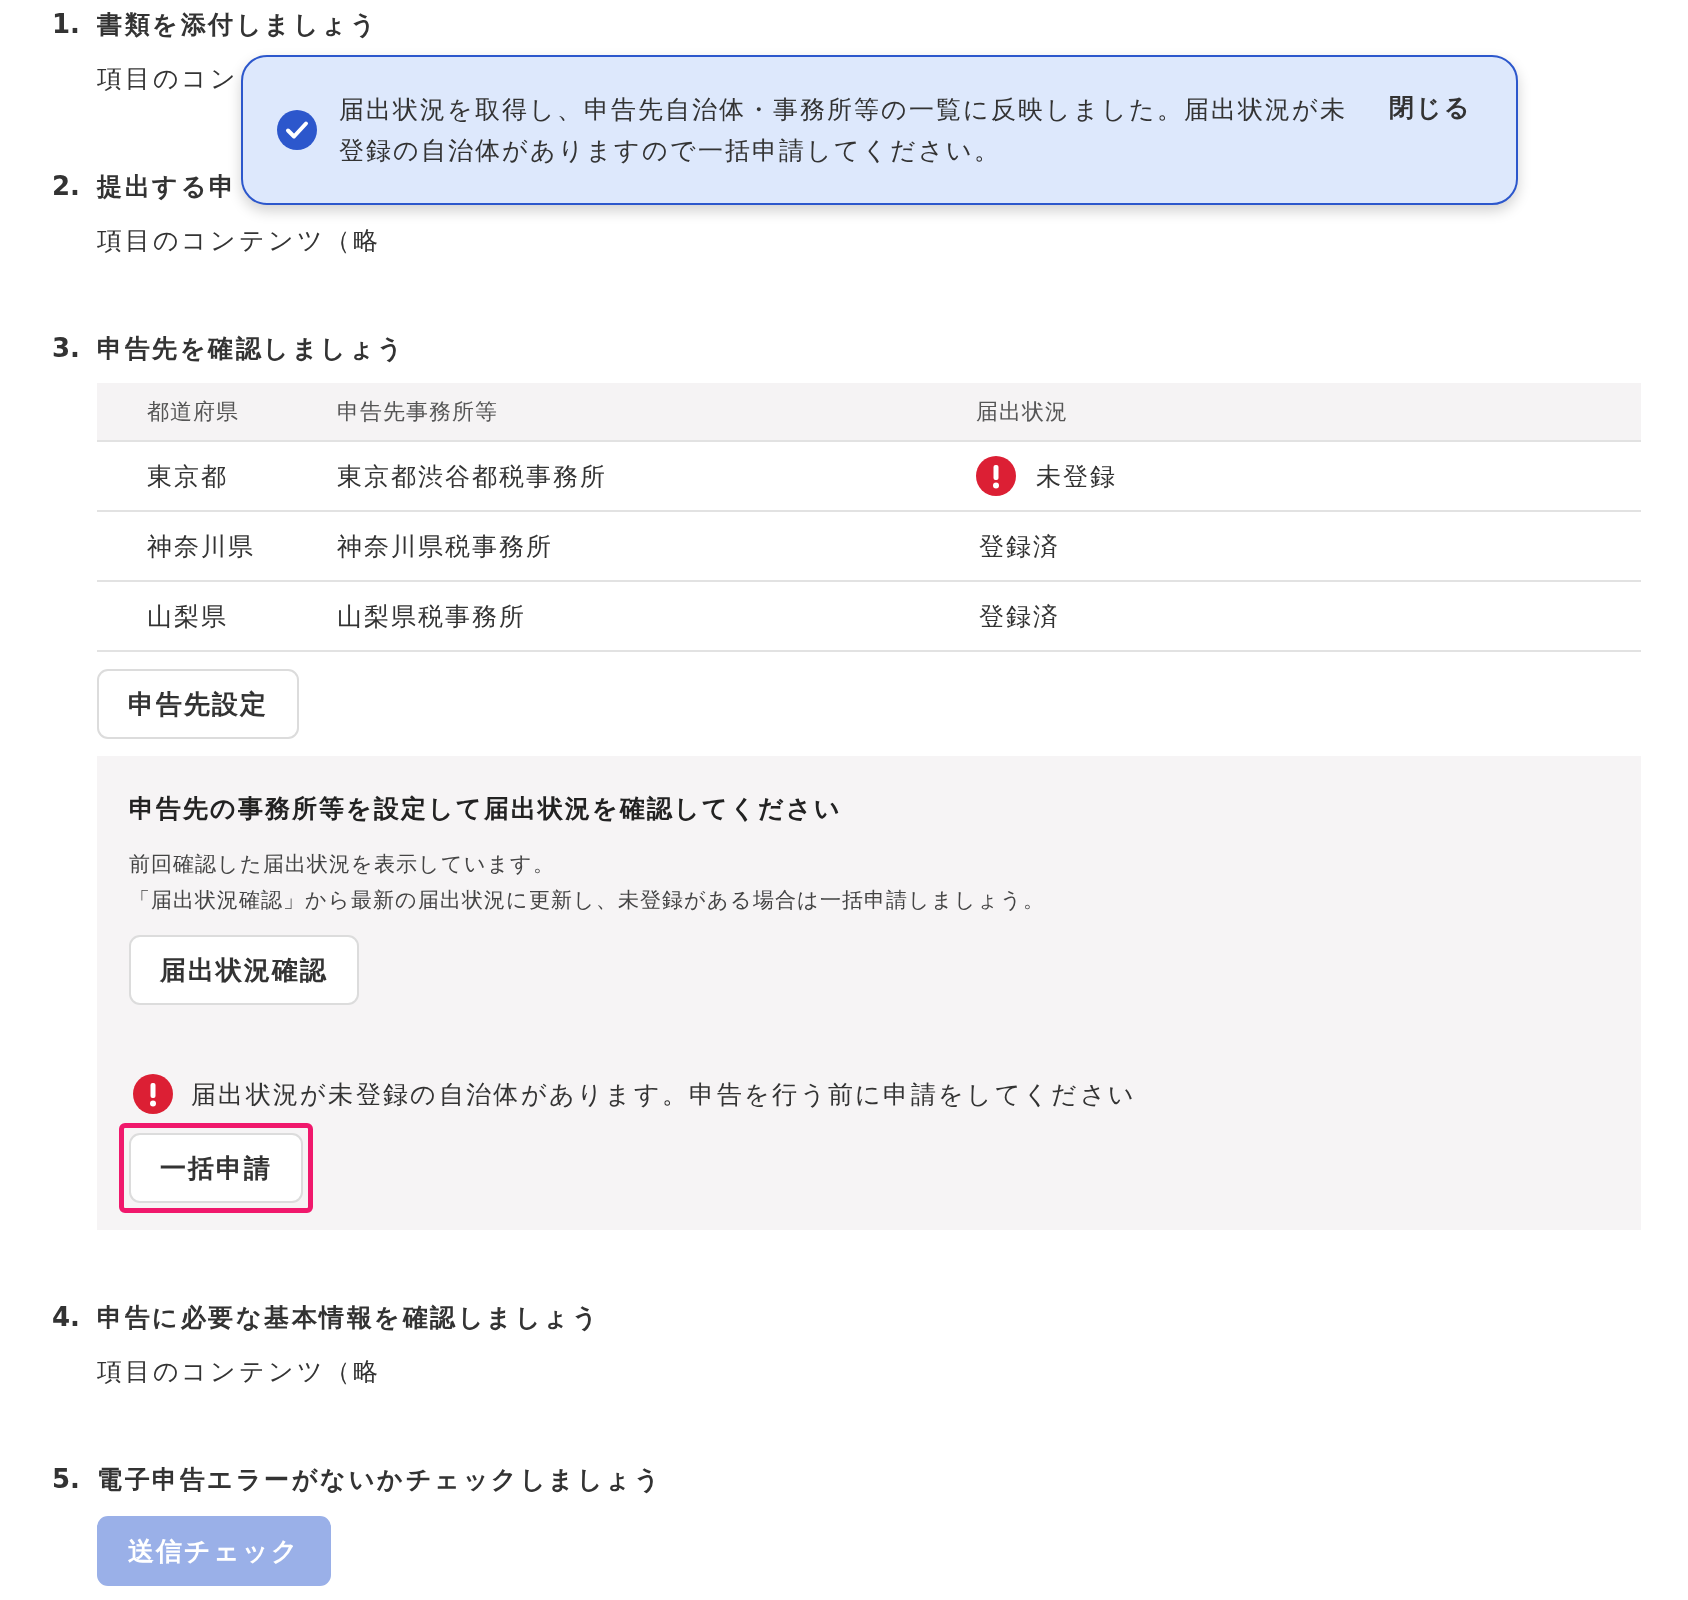 The image size is (1688, 1600). Describe the element at coordinates (486, 809) in the screenshot. I see `panel-title: 申告先の事務所等を設定して届出状況を確認してください` at that location.